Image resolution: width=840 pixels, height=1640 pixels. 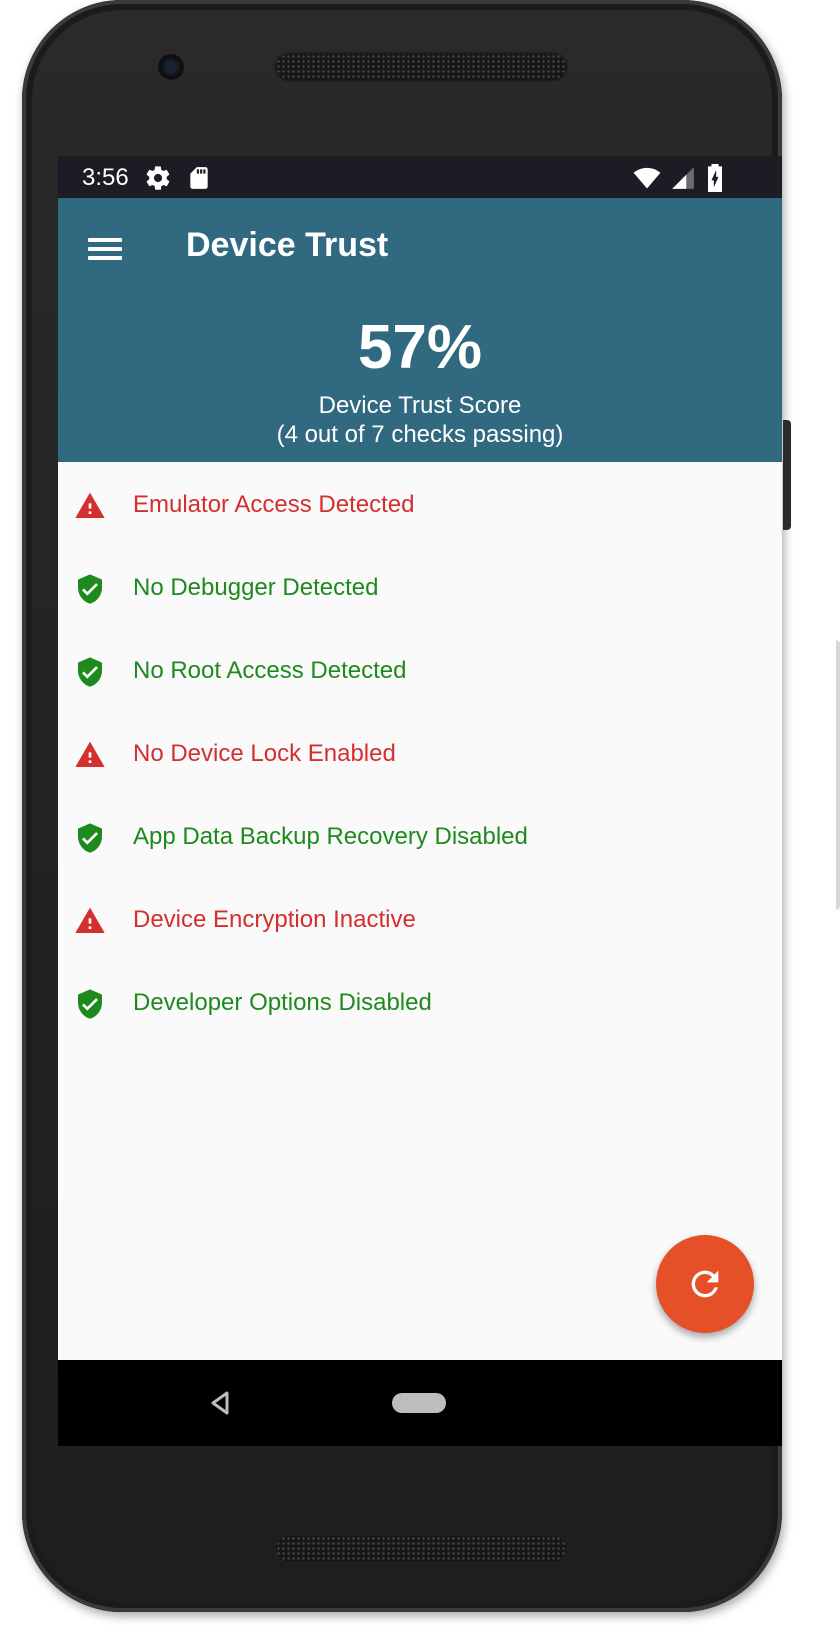 What do you see at coordinates (105, 177) in the screenshot?
I see `status-time: 3:56` at bounding box center [105, 177].